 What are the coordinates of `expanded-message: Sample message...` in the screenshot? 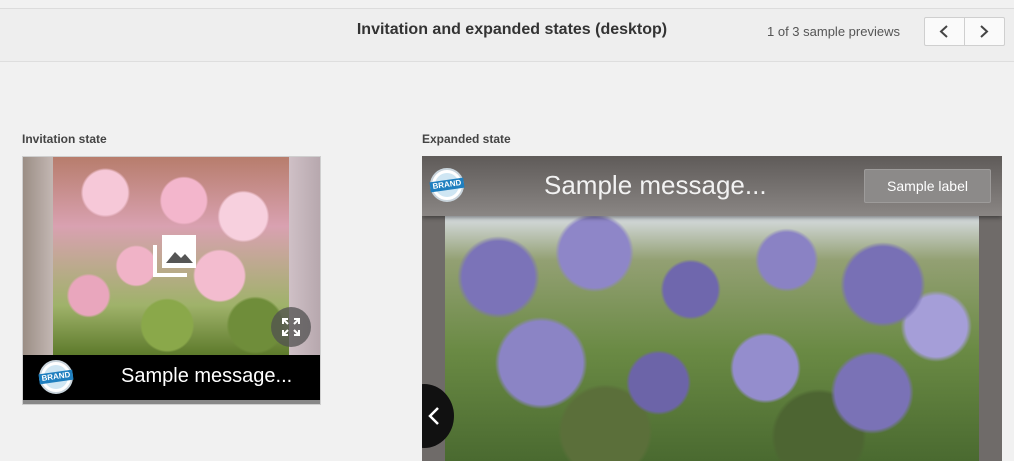 It's located at (655, 185).